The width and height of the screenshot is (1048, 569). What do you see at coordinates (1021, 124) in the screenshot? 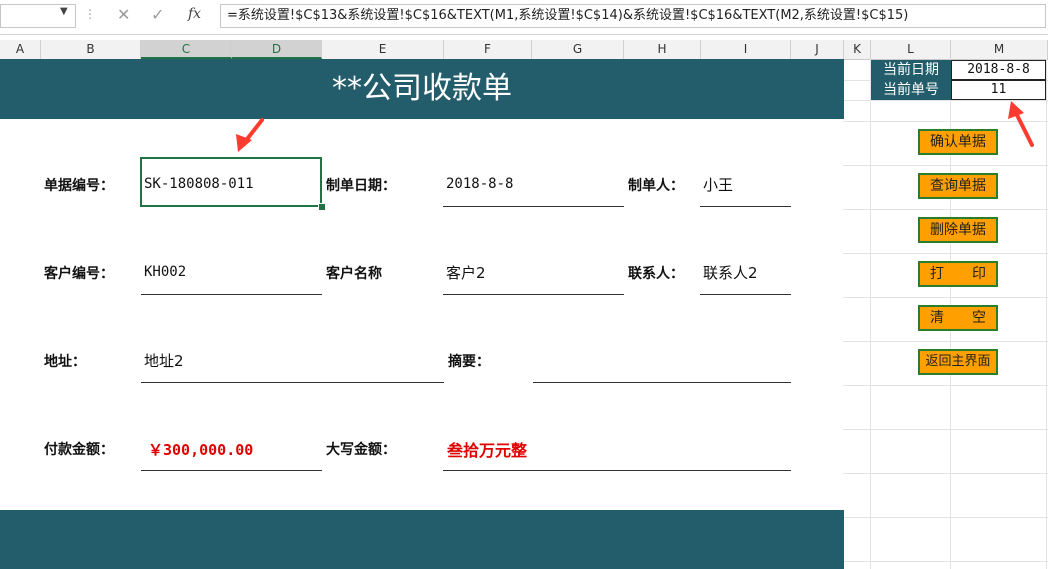
I see `arrow-to-current-no` at bounding box center [1021, 124].